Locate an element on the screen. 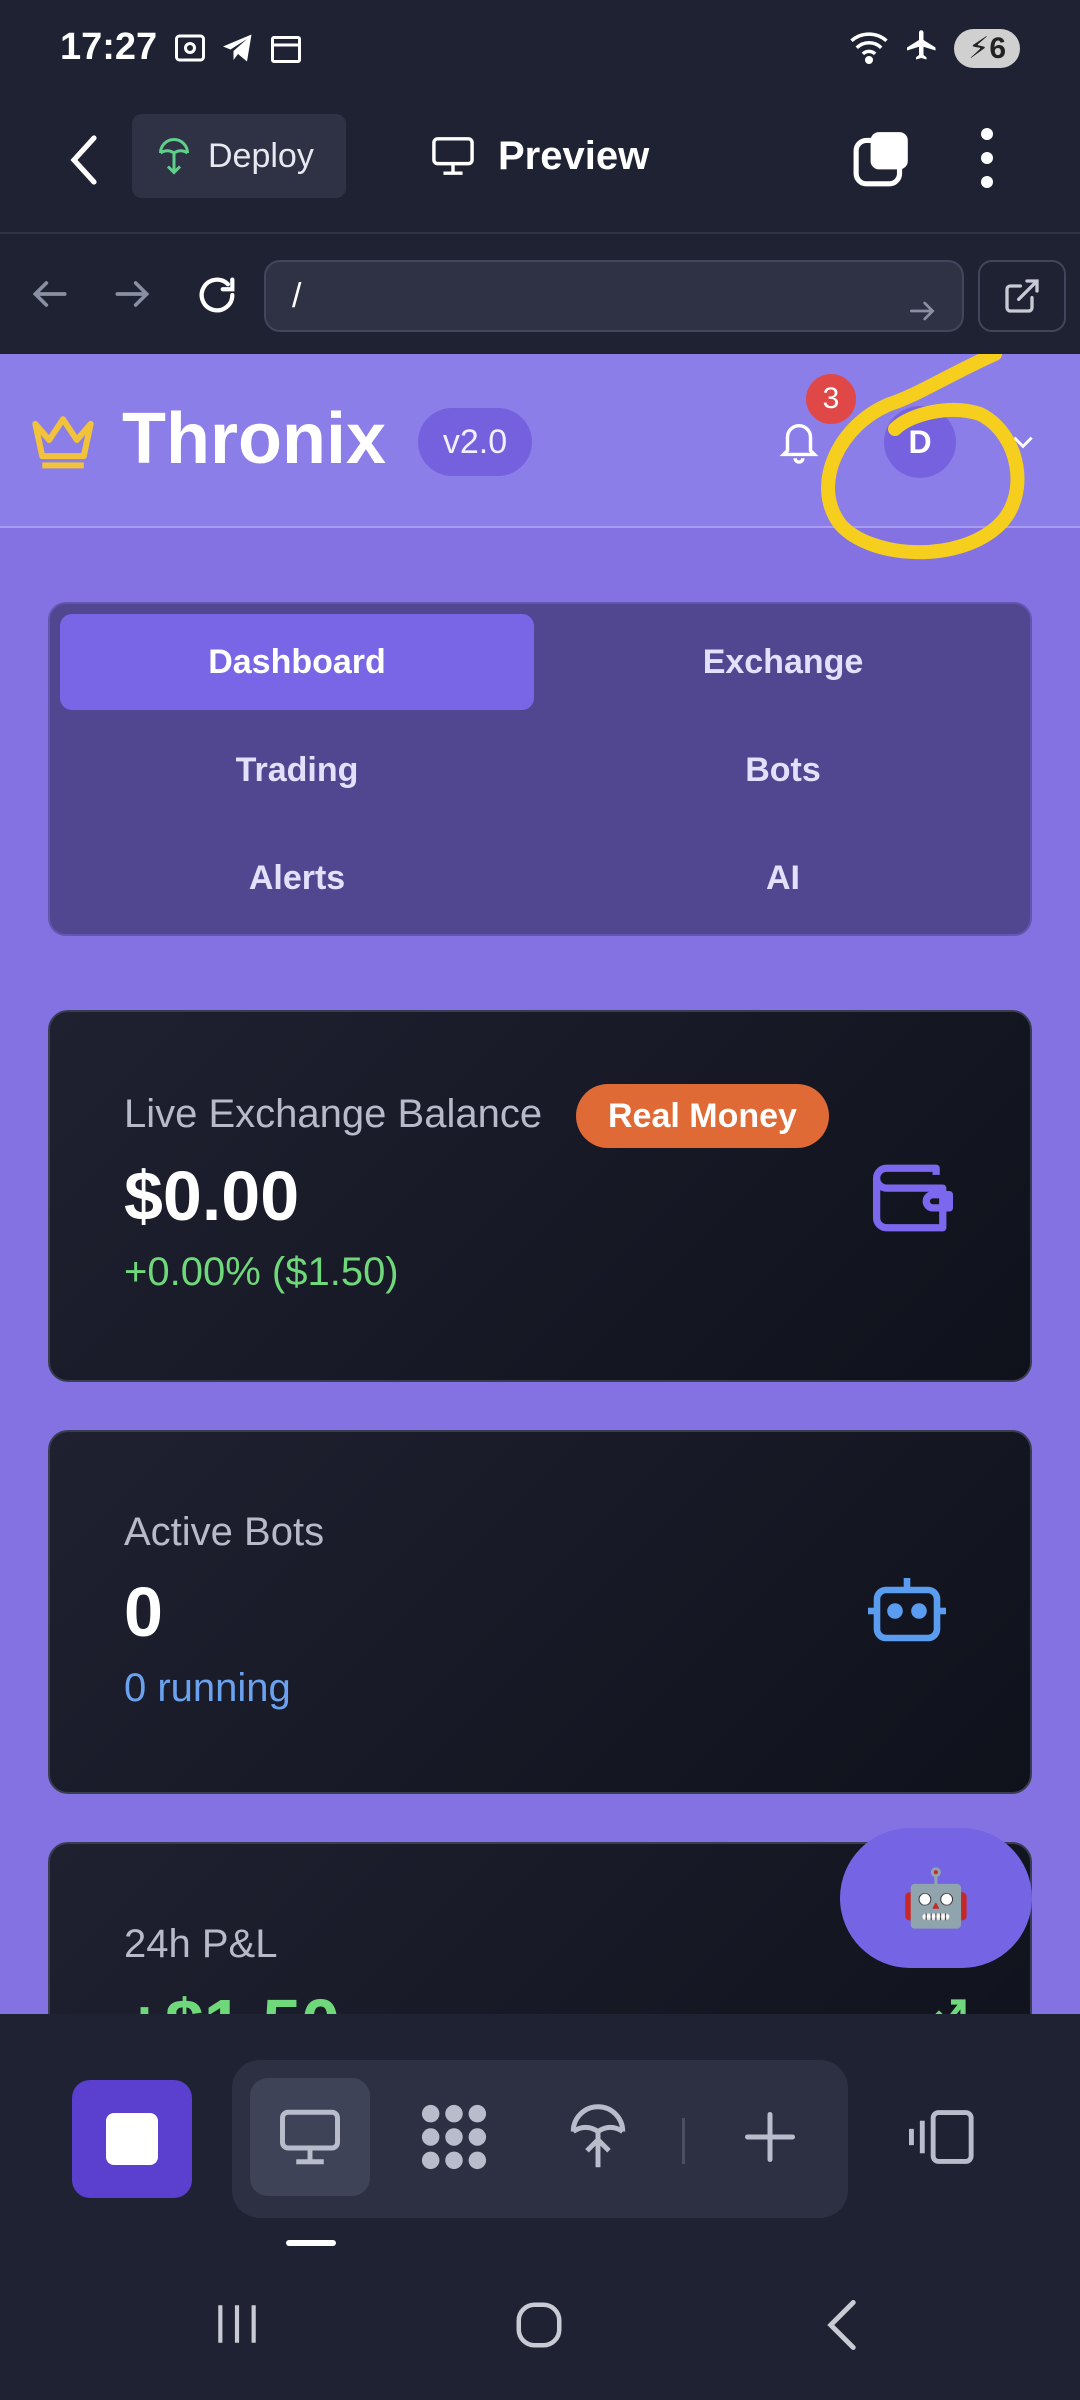  pnl-value: +$1.50 is located at coordinates (232, 1999).